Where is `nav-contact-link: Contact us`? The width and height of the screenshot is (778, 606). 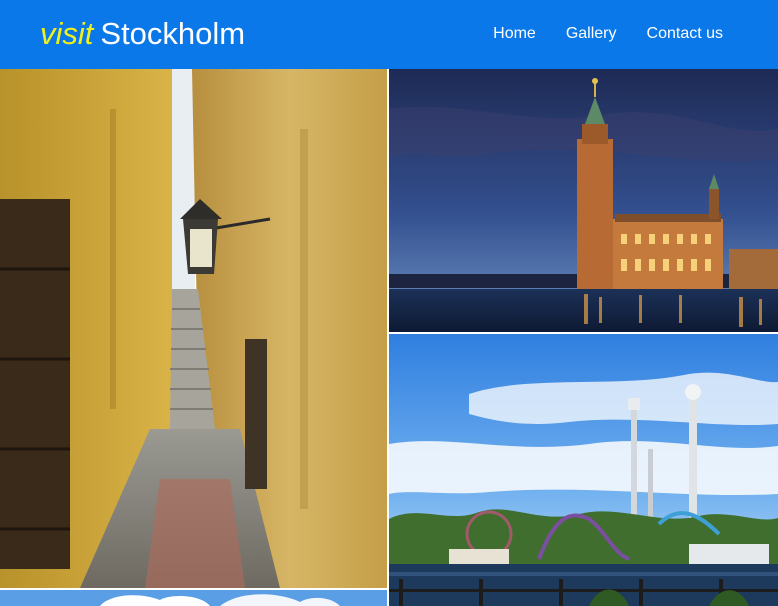
nav-contact-link: Contact us is located at coordinates (685, 34).